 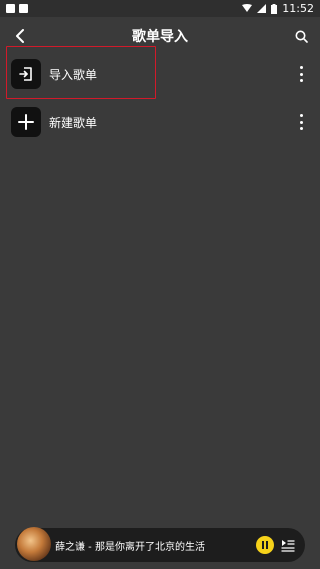 What do you see at coordinates (288, 545) in the screenshot?
I see `playlist-queue-icon` at bounding box center [288, 545].